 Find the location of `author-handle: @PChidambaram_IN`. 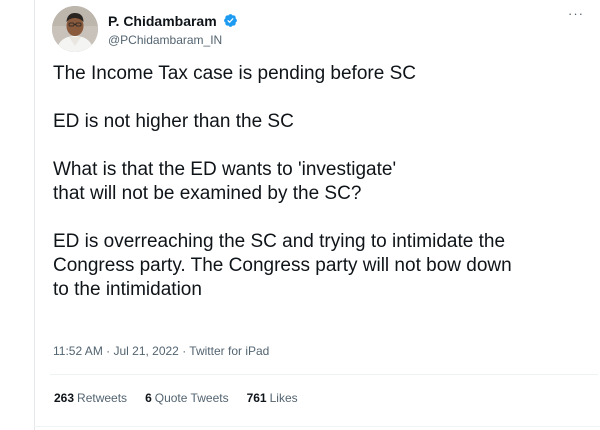

author-handle: @PChidambaram_IN is located at coordinates (173, 40).